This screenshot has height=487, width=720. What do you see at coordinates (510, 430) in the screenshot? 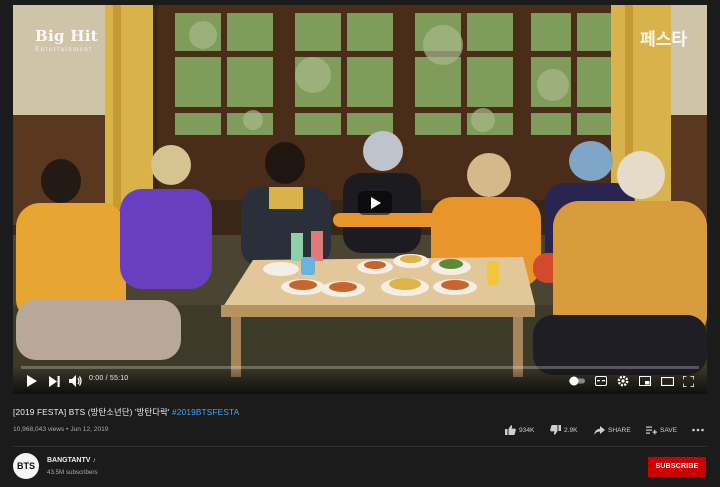
I see `thumbs-up-icon` at bounding box center [510, 430].